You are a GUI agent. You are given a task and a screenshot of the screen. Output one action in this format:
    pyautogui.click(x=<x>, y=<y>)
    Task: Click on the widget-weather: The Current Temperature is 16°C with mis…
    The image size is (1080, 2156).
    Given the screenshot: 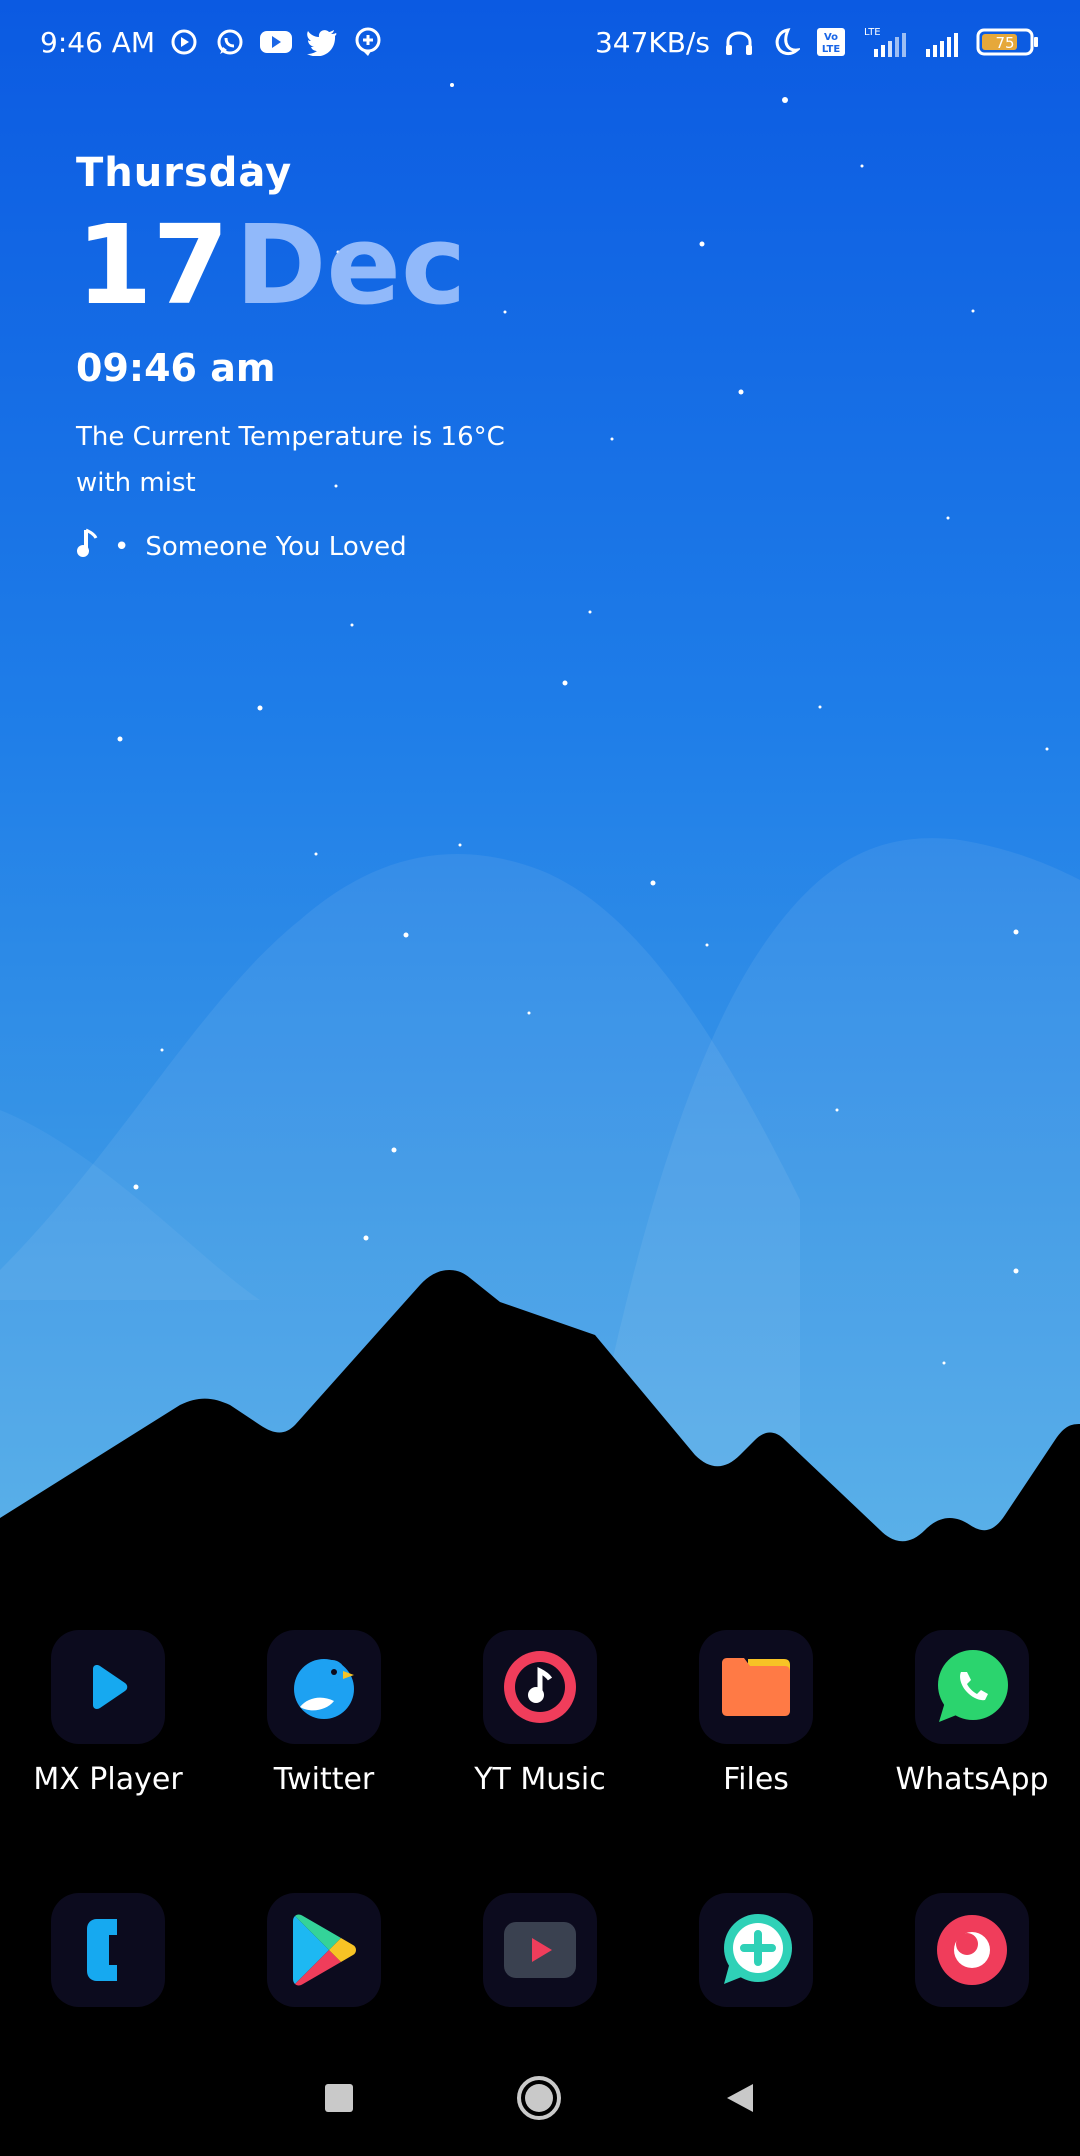 What is the action you would take?
    pyautogui.click(x=290, y=460)
    